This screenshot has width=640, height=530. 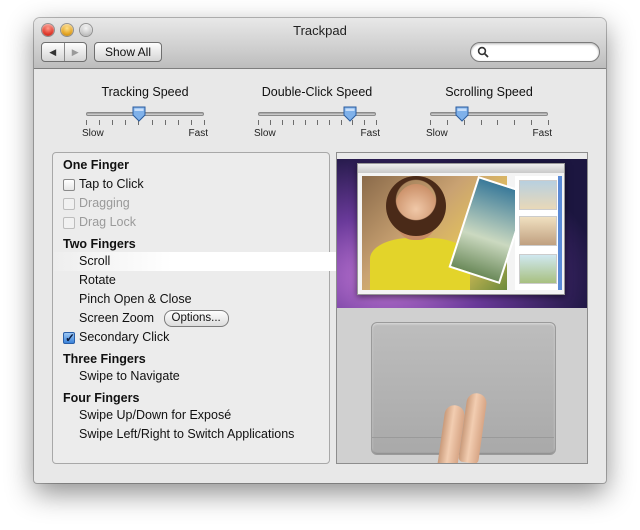 What do you see at coordinates (317, 92) in the screenshot?
I see `slider-label: Double-Click Speed` at bounding box center [317, 92].